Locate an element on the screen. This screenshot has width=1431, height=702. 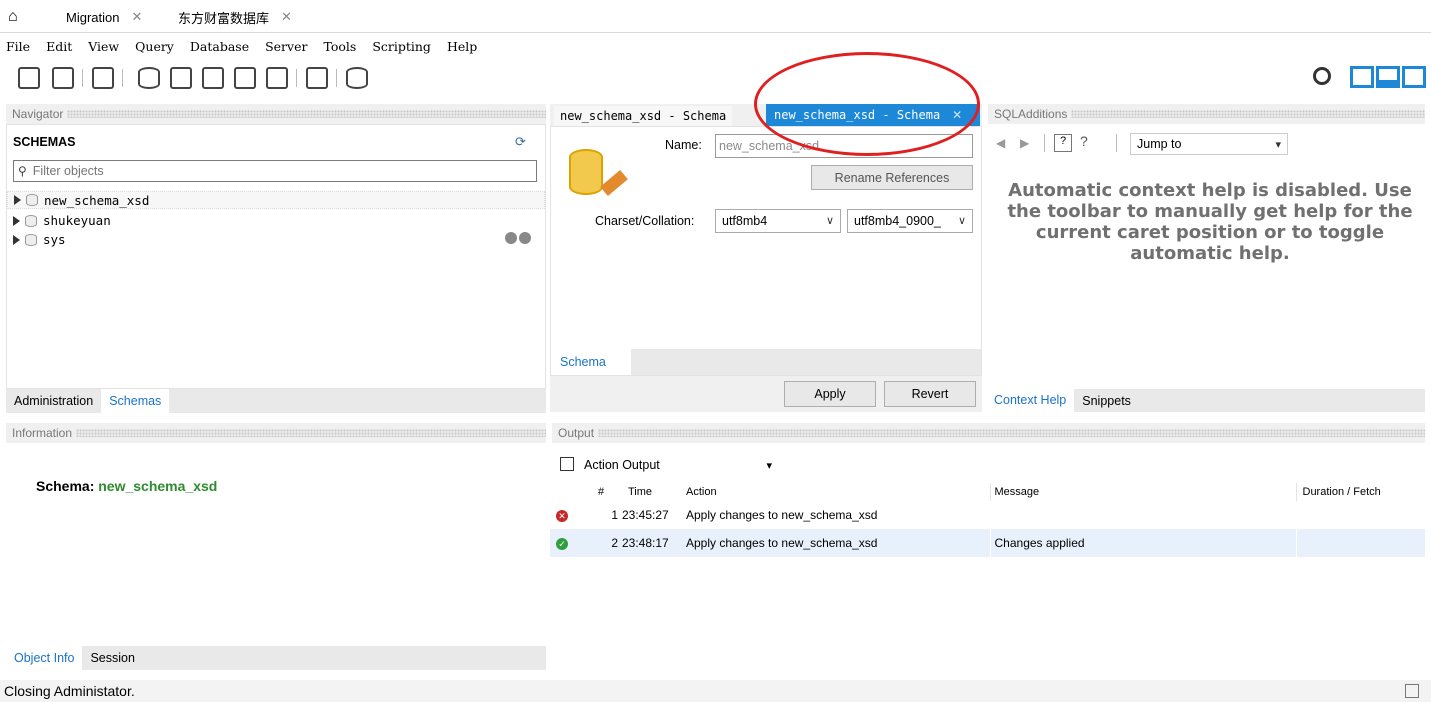
tab-session: Session is located at coordinates (112, 658).